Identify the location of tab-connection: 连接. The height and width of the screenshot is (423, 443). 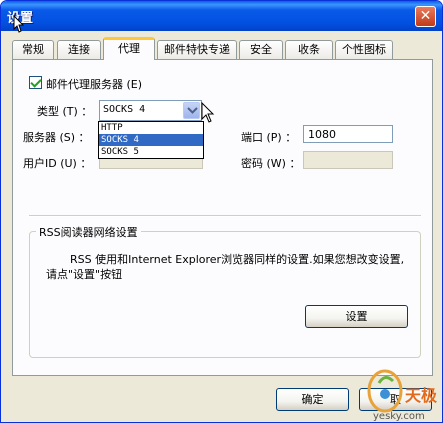
(79, 49).